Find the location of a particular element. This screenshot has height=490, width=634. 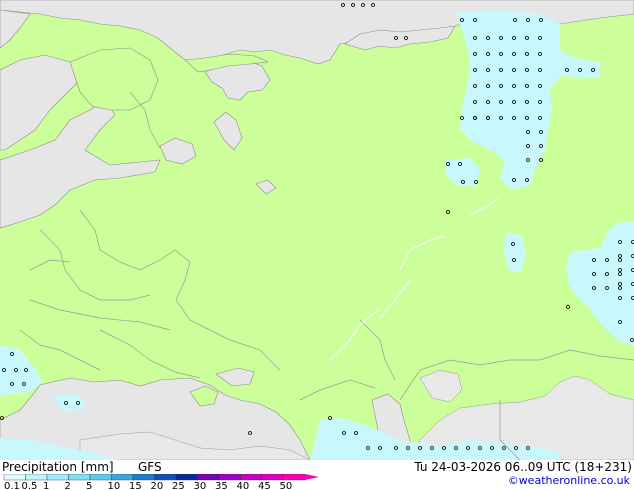

scale-label: 25 is located at coordinates (178, 485).